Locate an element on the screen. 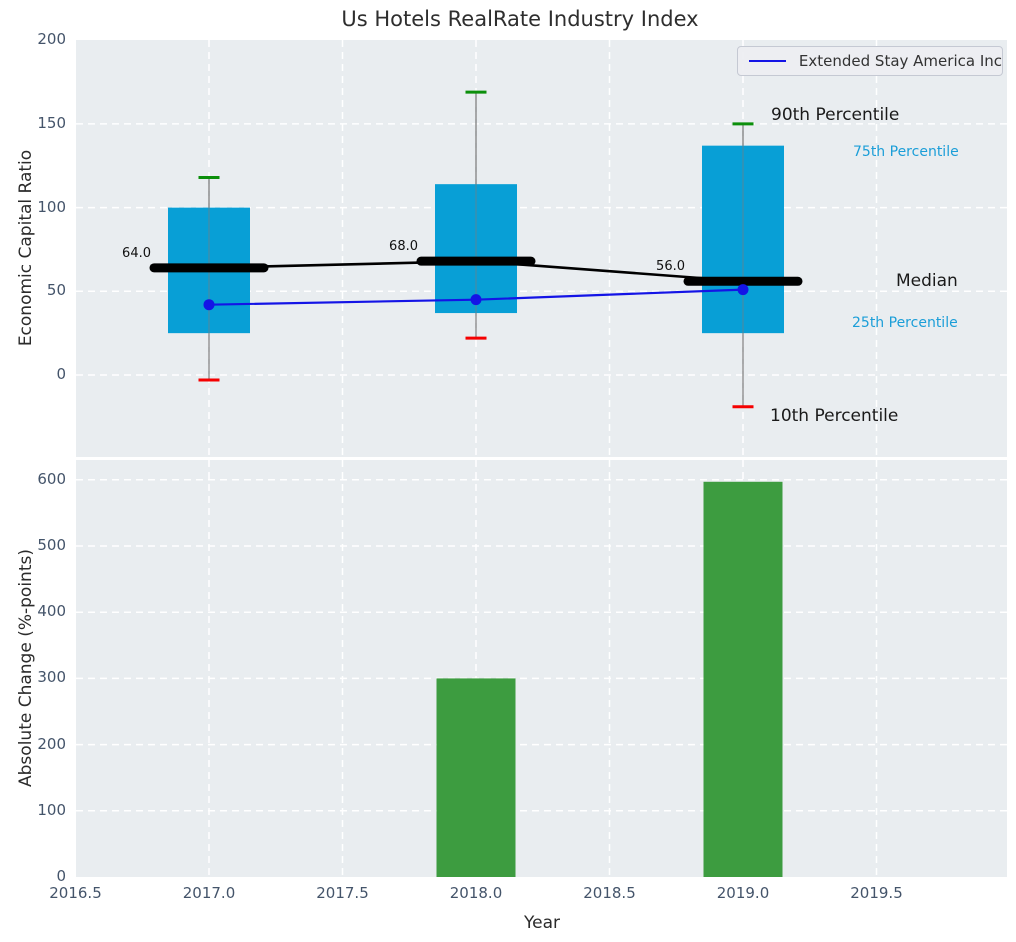  bottom-y-axis-label: Absolute Change (%-points) is located at coordinates (26, 668).